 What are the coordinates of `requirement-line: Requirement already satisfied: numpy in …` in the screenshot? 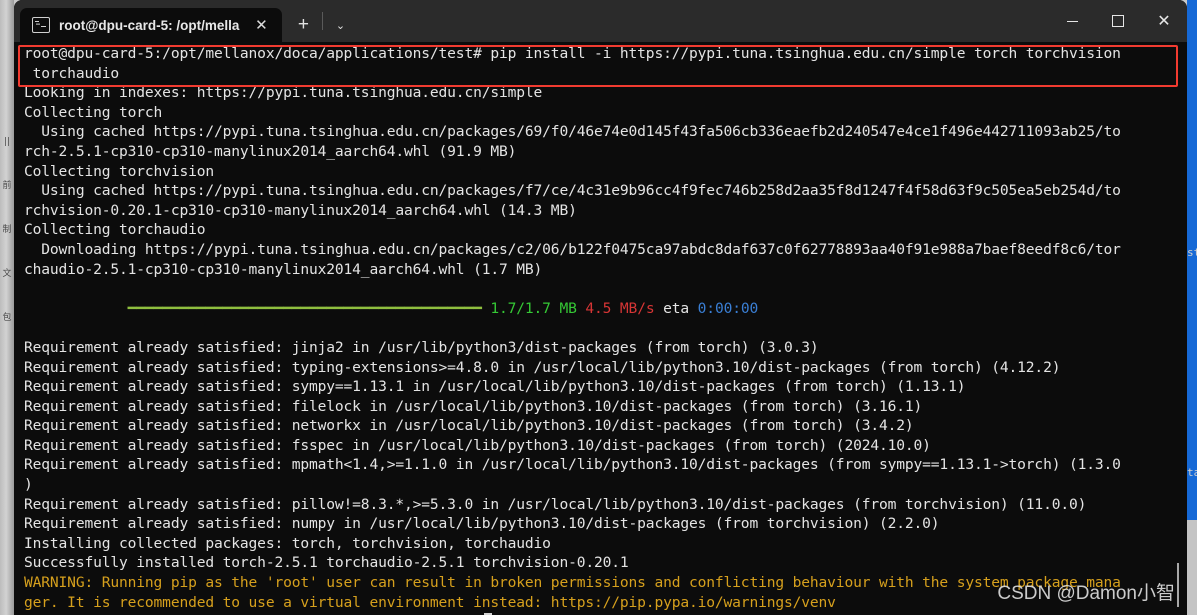 It's located at (482, 524).